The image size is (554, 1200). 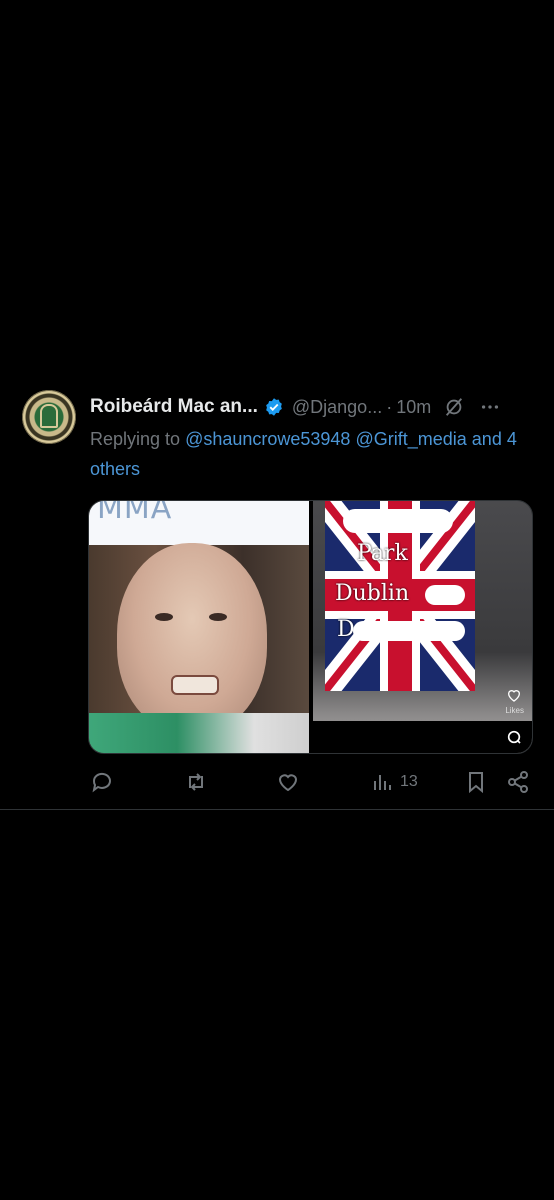 I want to click on views-count: 13, so click(x=409, y=781).